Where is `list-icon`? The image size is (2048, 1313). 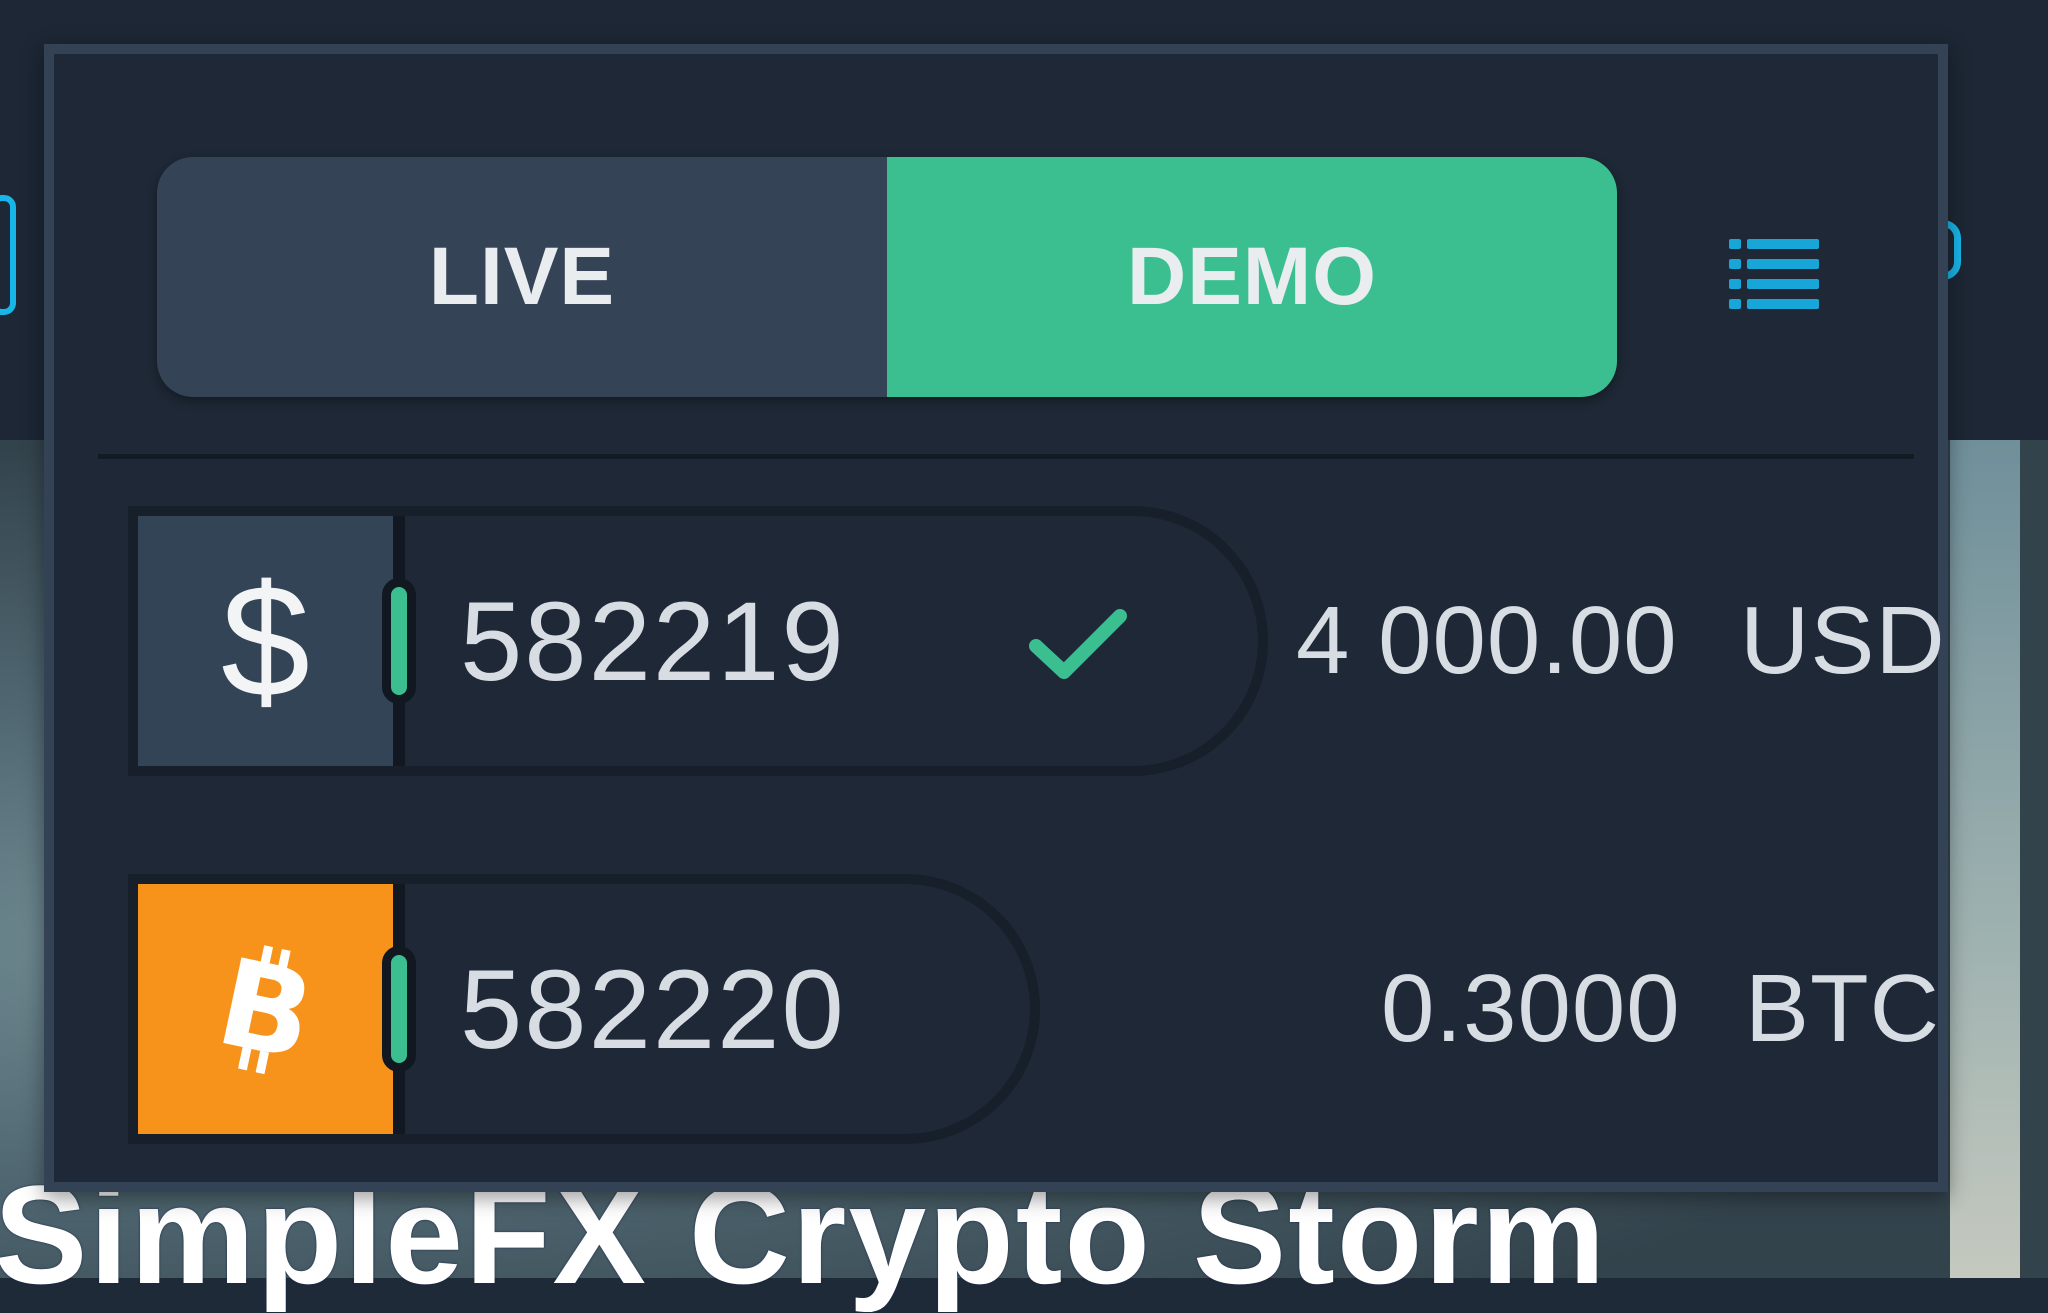 list-icon is located at coordinates (1774, 273).